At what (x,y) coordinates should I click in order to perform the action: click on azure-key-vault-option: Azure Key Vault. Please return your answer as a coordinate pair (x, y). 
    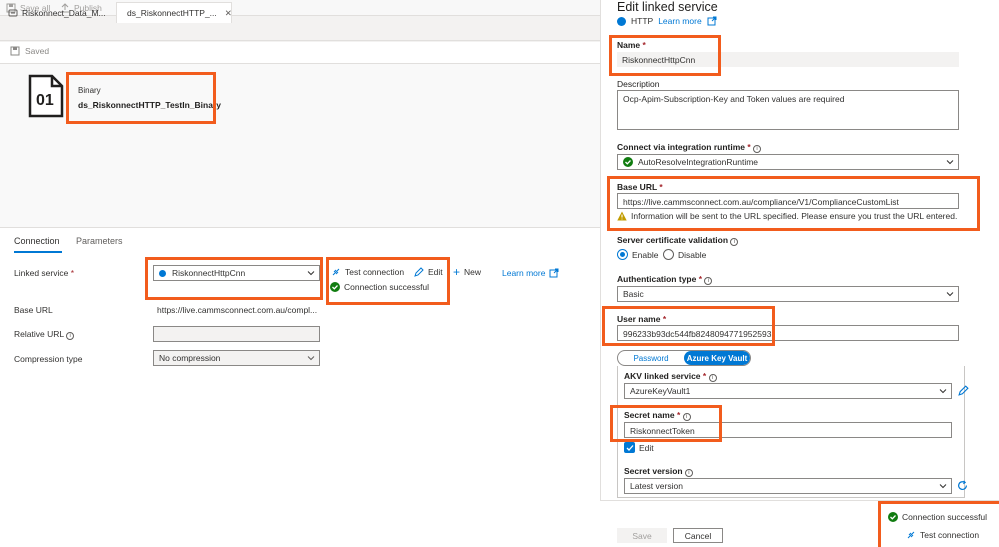
    Looking at the image, I should click on (717, 358).